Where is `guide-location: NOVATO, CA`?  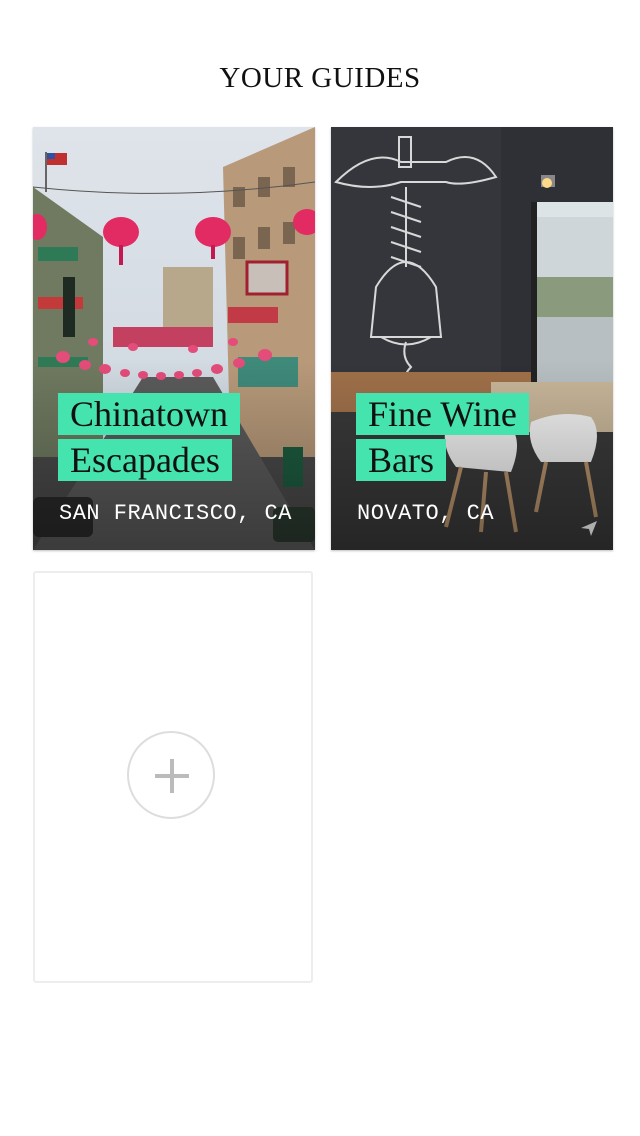
guide-location: NOVATO, CA is located at coordinates (426, 513).